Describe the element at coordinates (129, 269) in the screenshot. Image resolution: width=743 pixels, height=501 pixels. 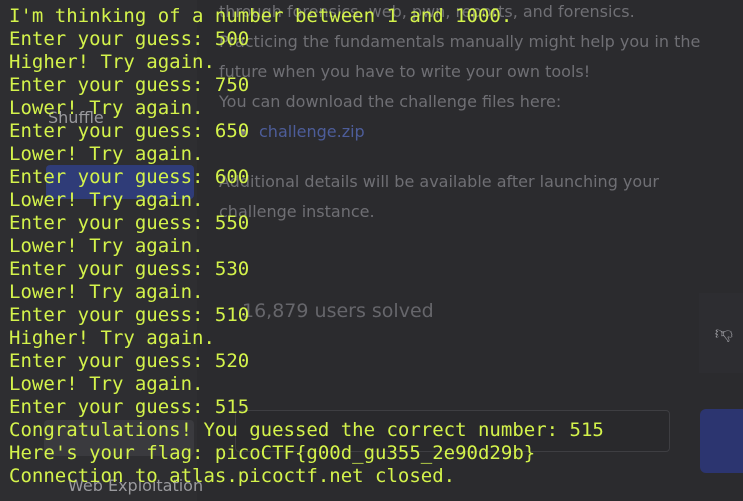
I see `terminal-line: Enter your guess: 530` at that location.